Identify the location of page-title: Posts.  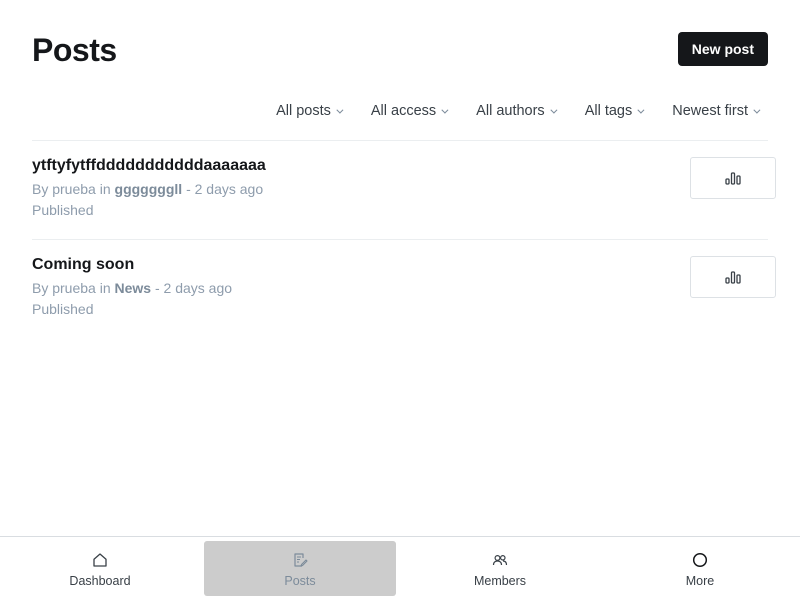
(74, 50).